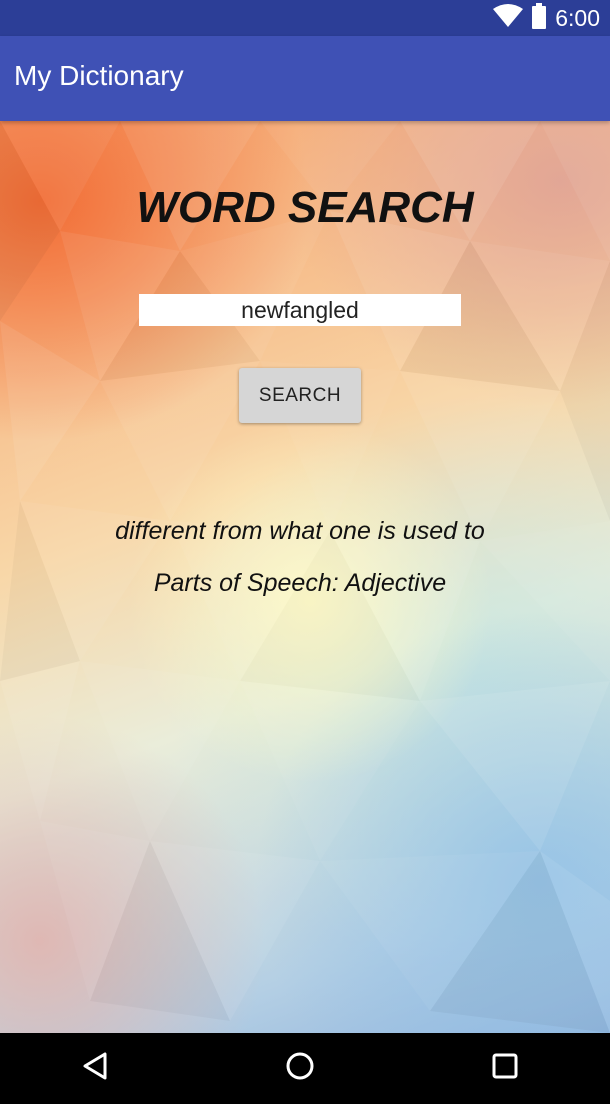  Describe the element at coordinates (300, 583) in the screenshot. I see `parts-of-speech-text: Parts of Speech: Adjective` at that location.